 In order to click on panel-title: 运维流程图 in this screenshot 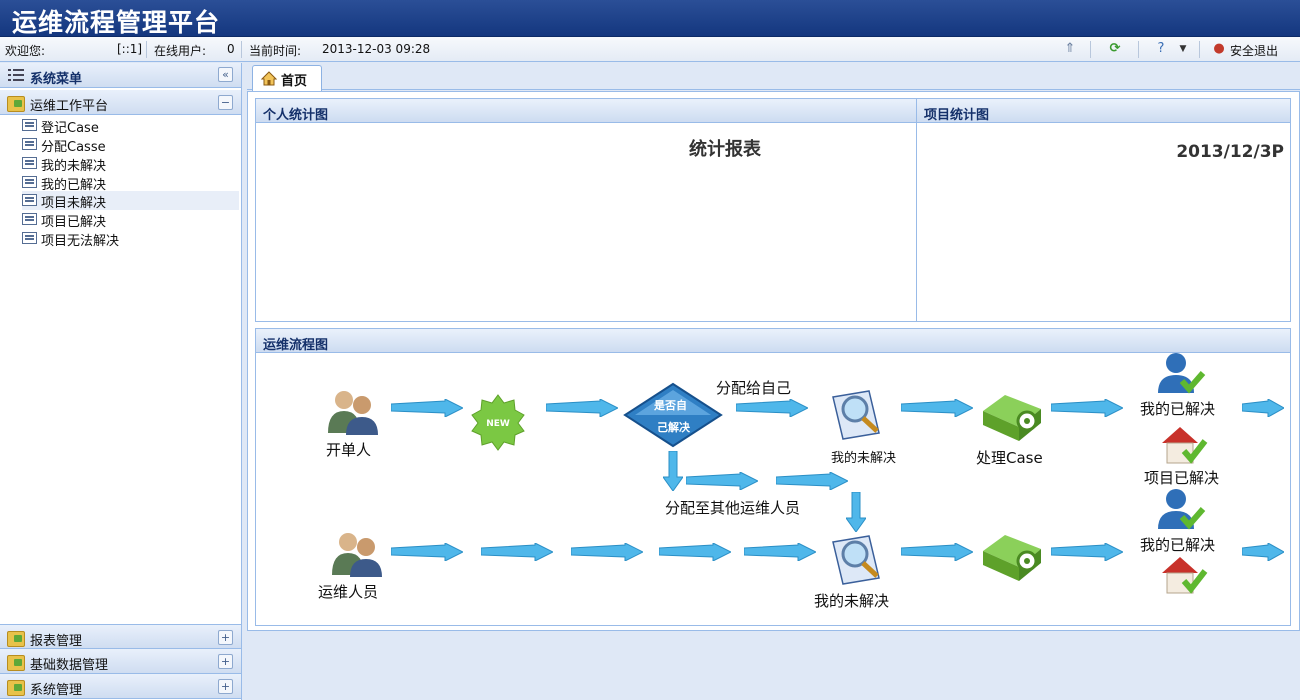, I will do `click(296, 345)`.